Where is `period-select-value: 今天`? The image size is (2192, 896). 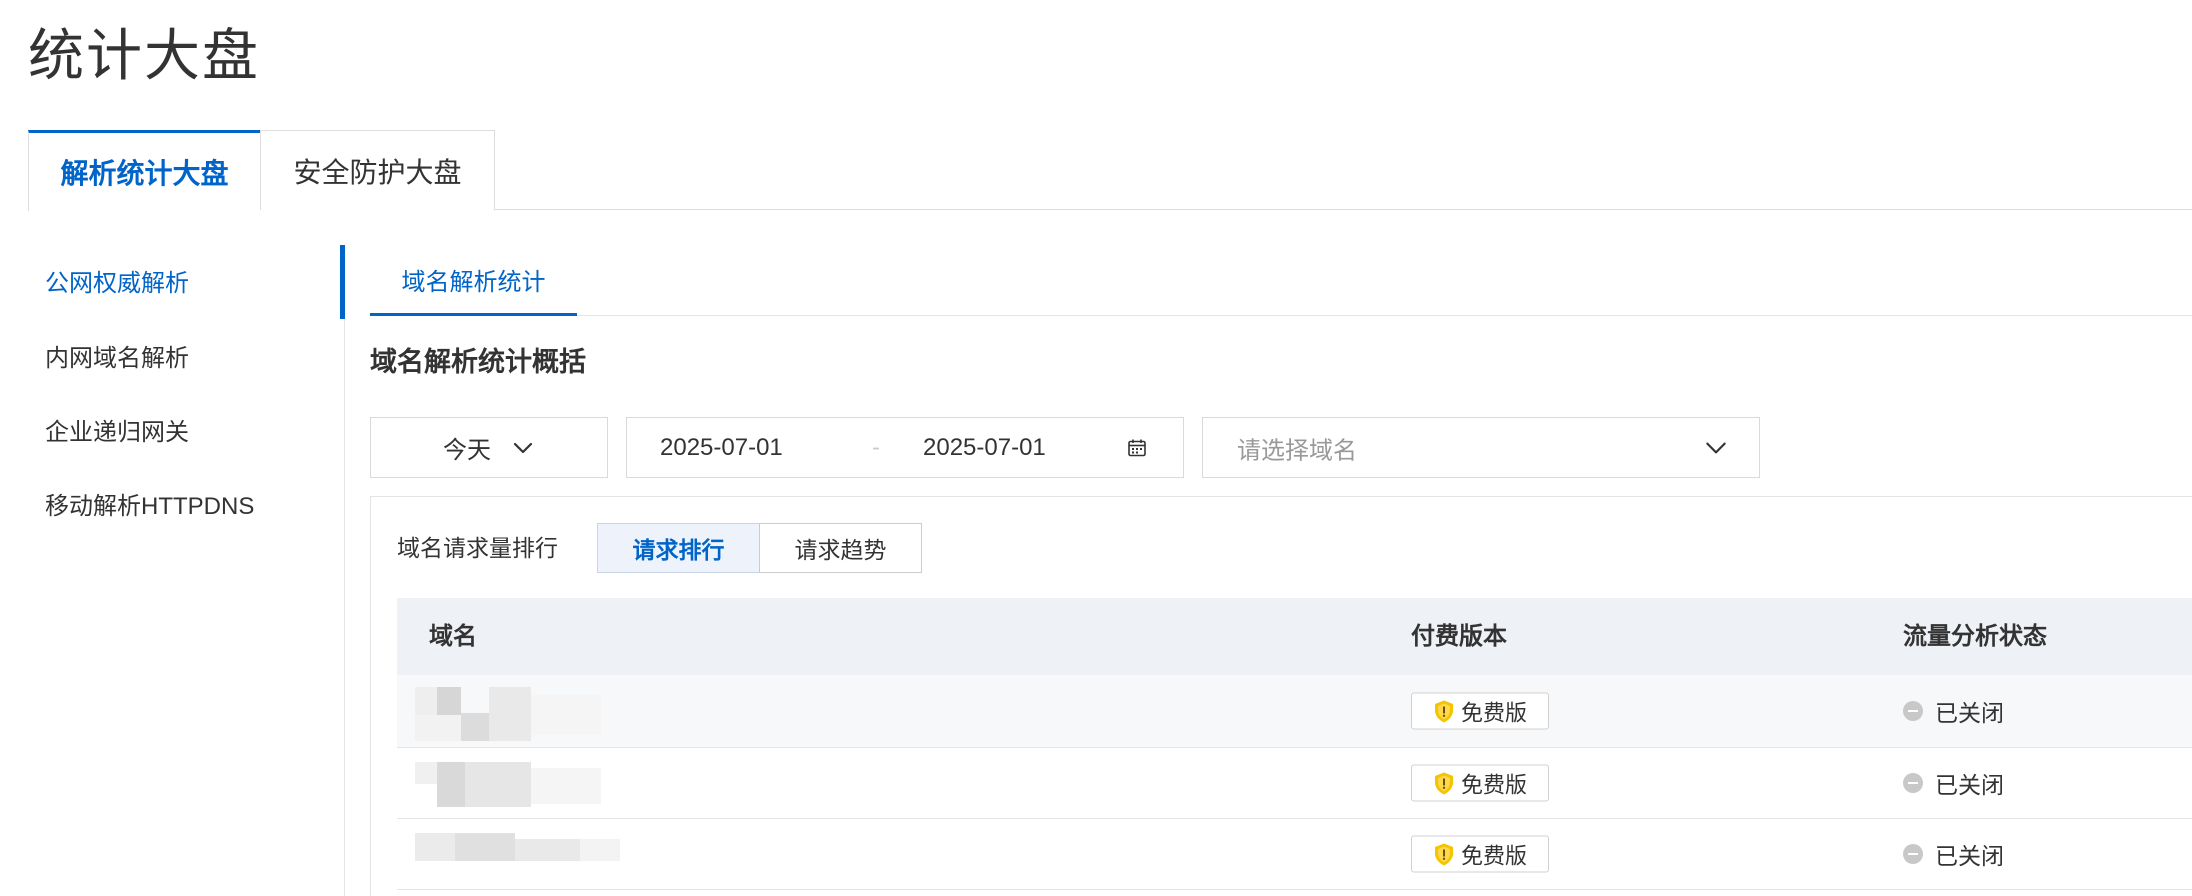 period-select-value: 今天 is located at coordinates (467, 450).